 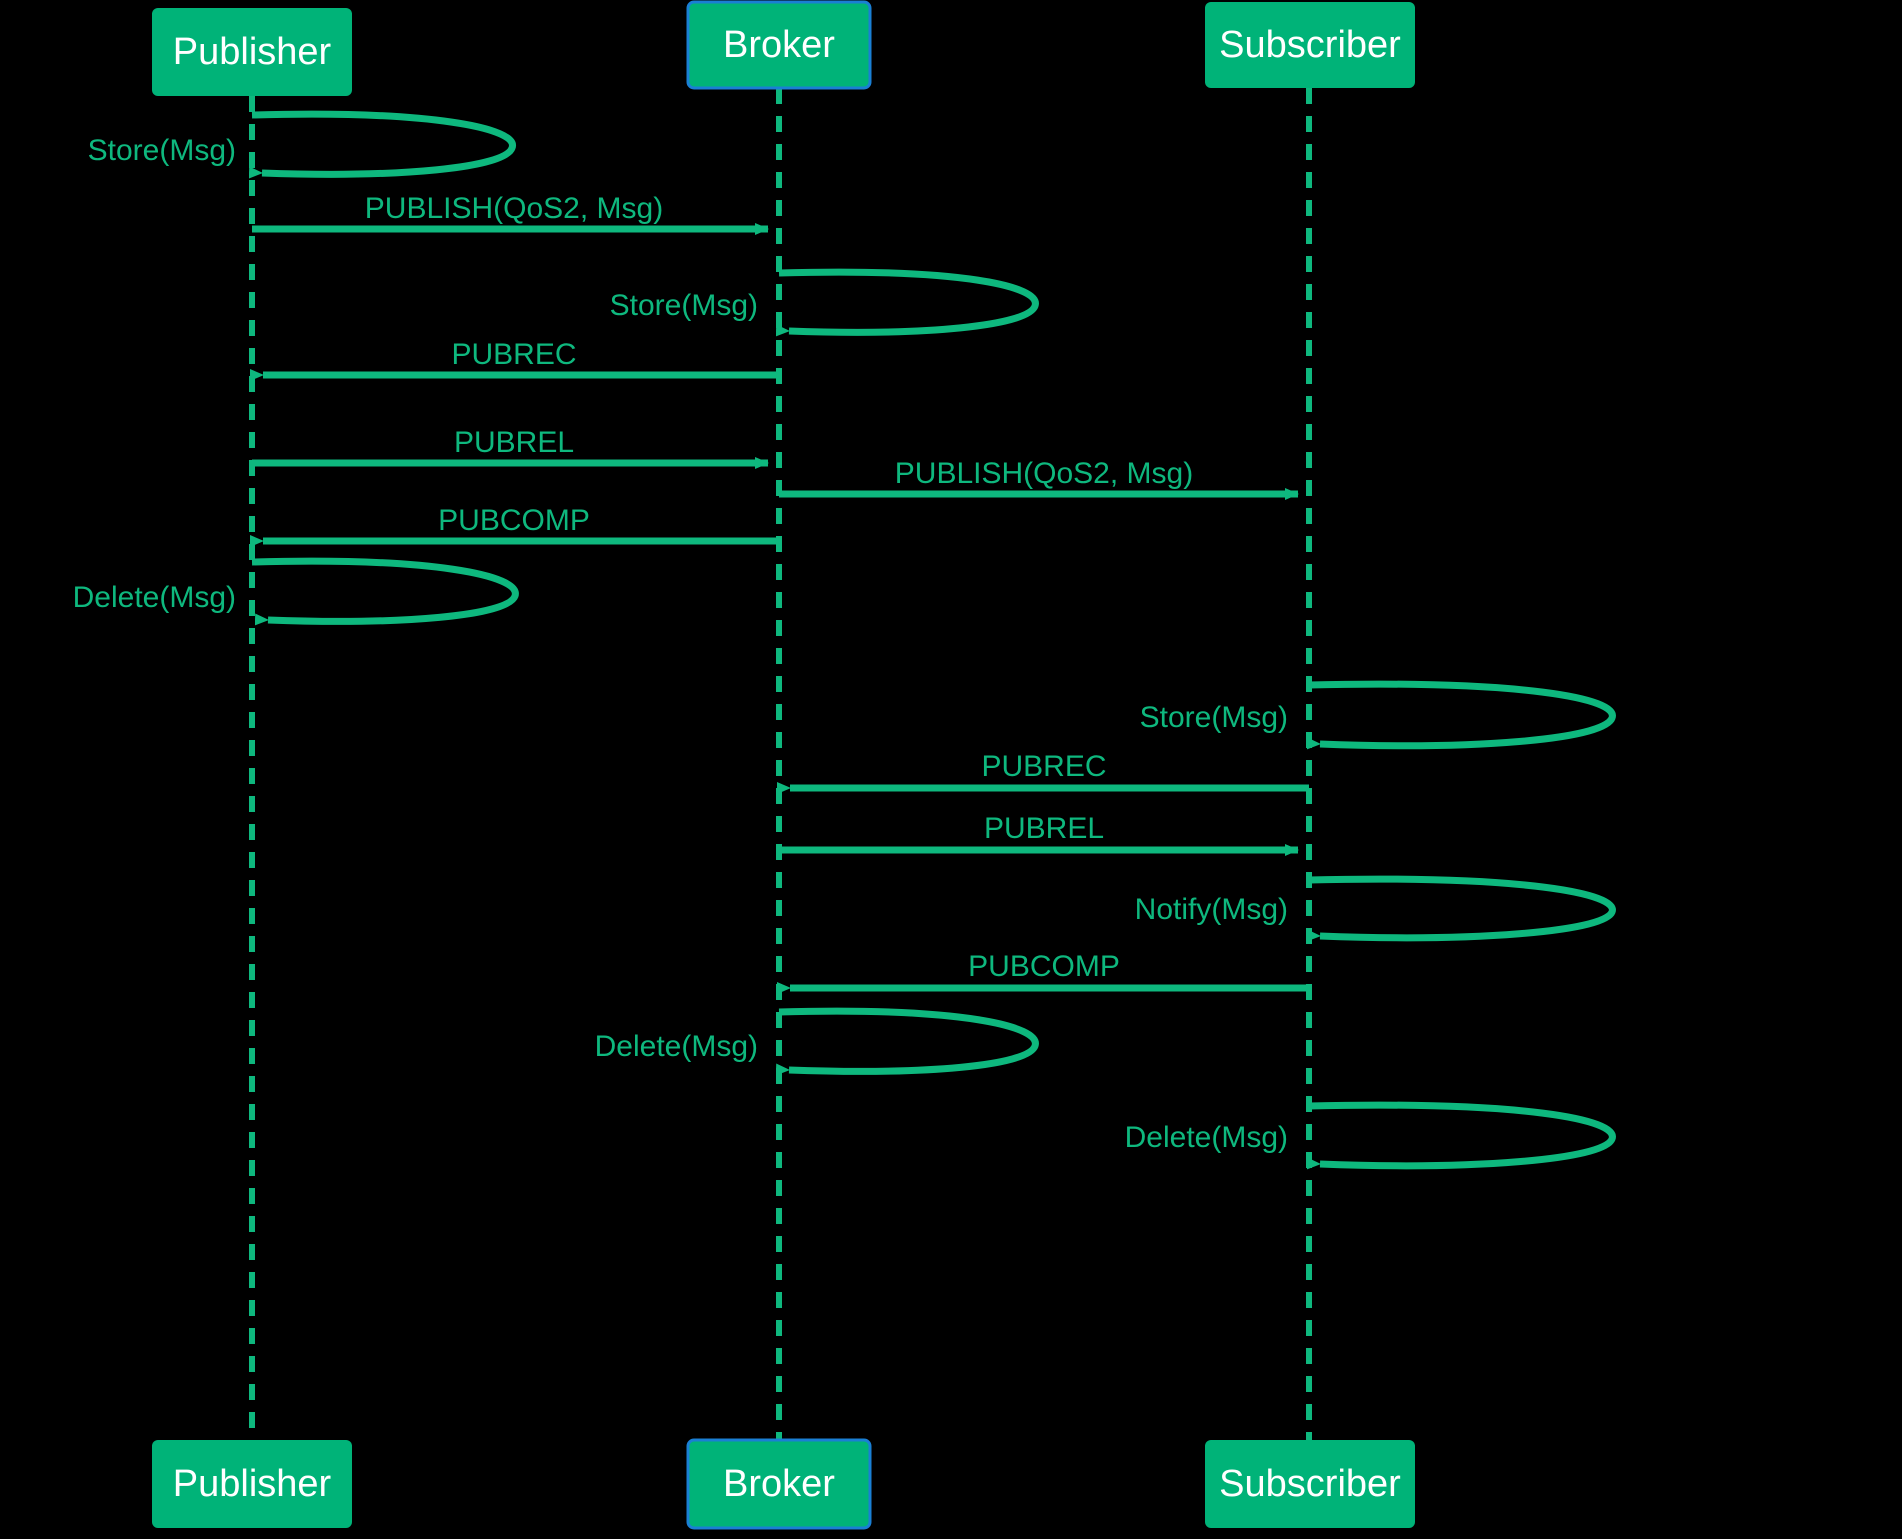 I want to click on footer-box-publisher, so click(x=252, y=1484).